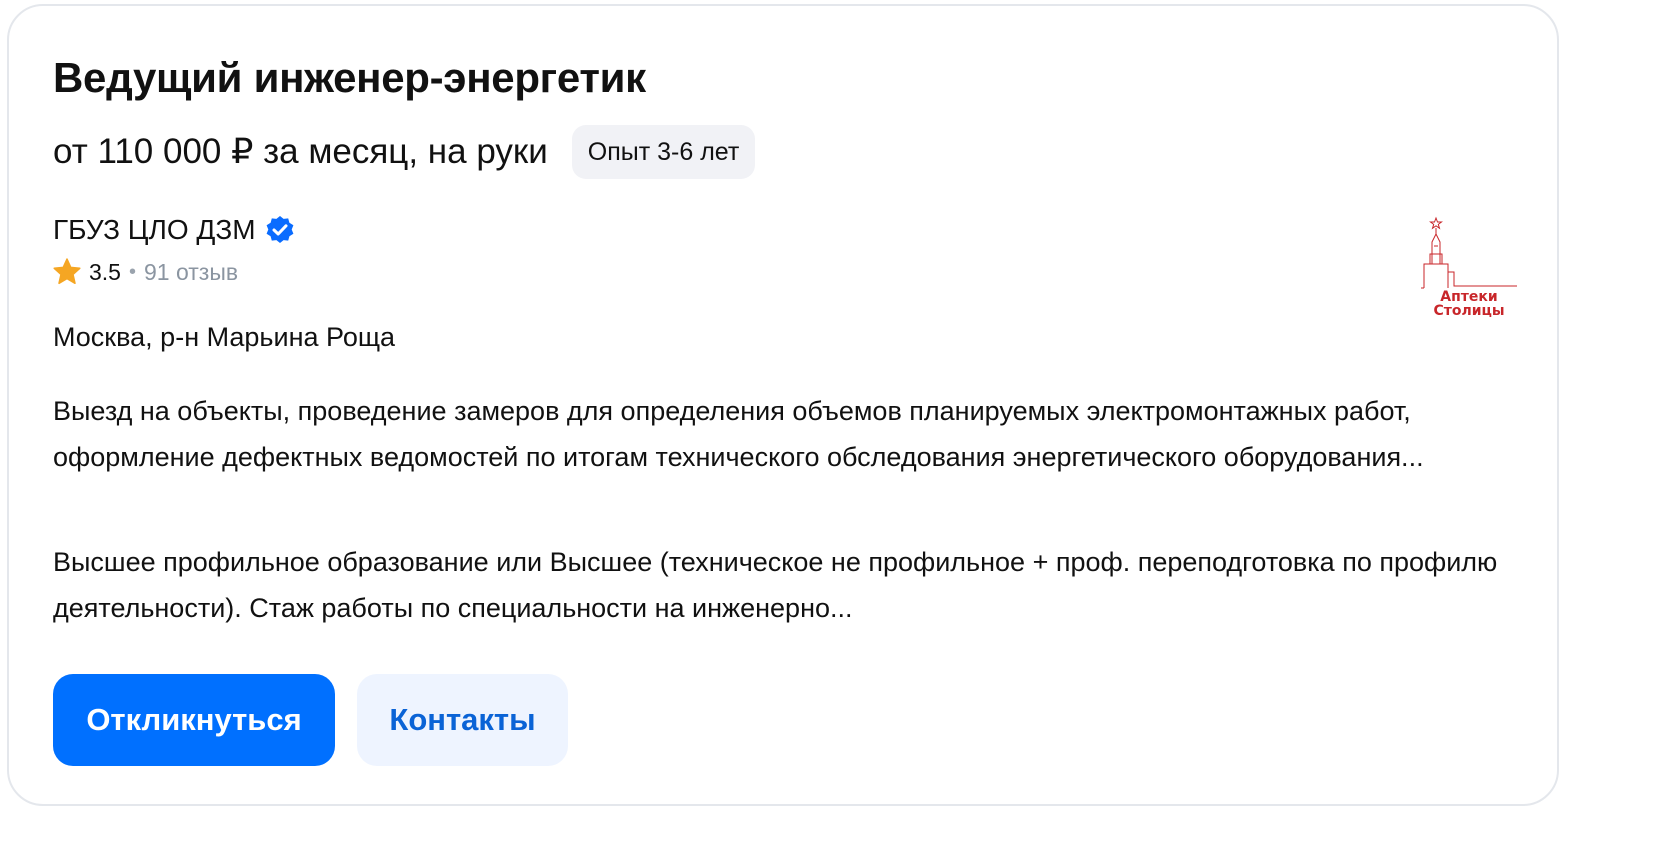 This screenshot has height=862, width=1656. I want to click on rating-value: 3.5, so click(105, 271).